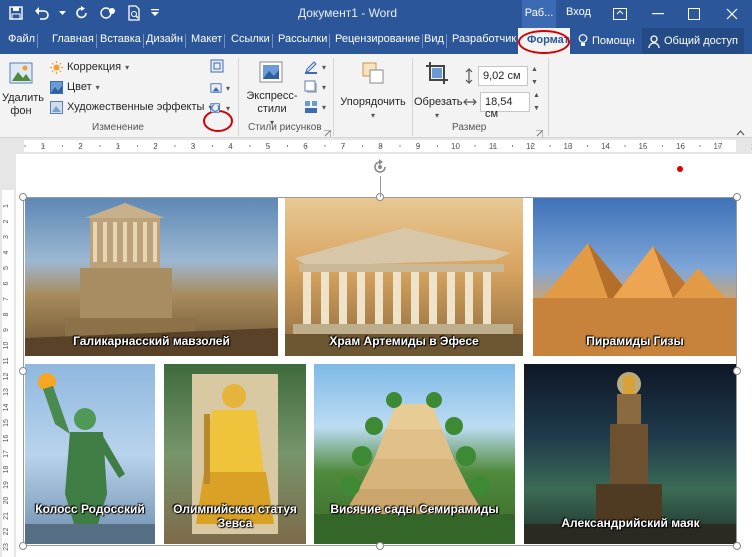 This screenshot has height=557, width=752. What do you see at coordinates (438, 90) in the screenshot?
I see `crop-button: Обрезать ▾` at bounding box center [438, 90].